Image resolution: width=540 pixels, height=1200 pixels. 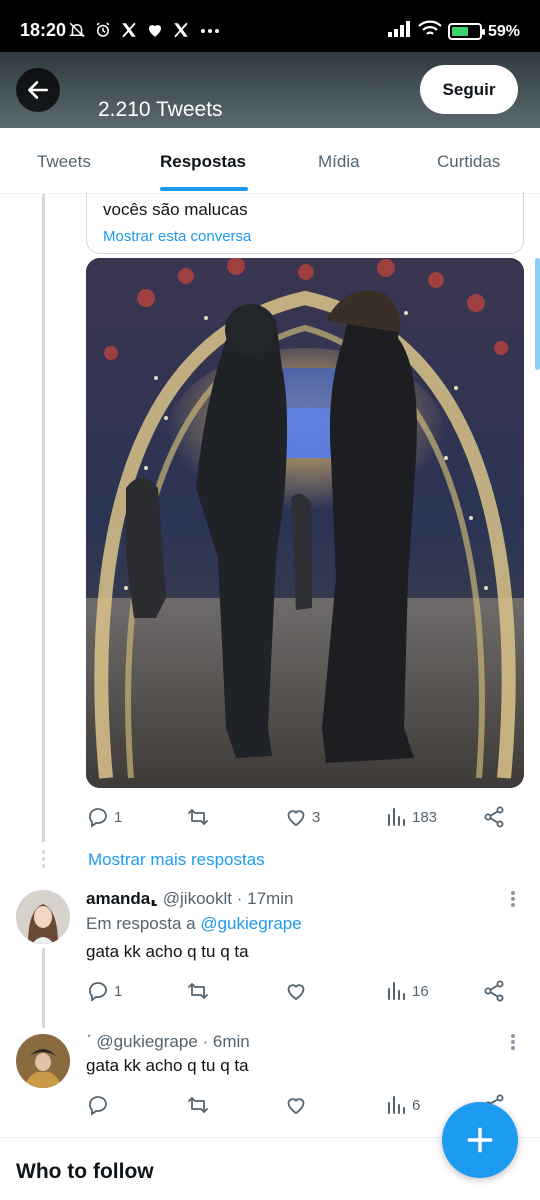 What do you see at coordinates (270, 161) in the screenshot?
I see `profile-tabs: Tweets Respostas Mídia Curtidas` at bounding box center [270, 161].